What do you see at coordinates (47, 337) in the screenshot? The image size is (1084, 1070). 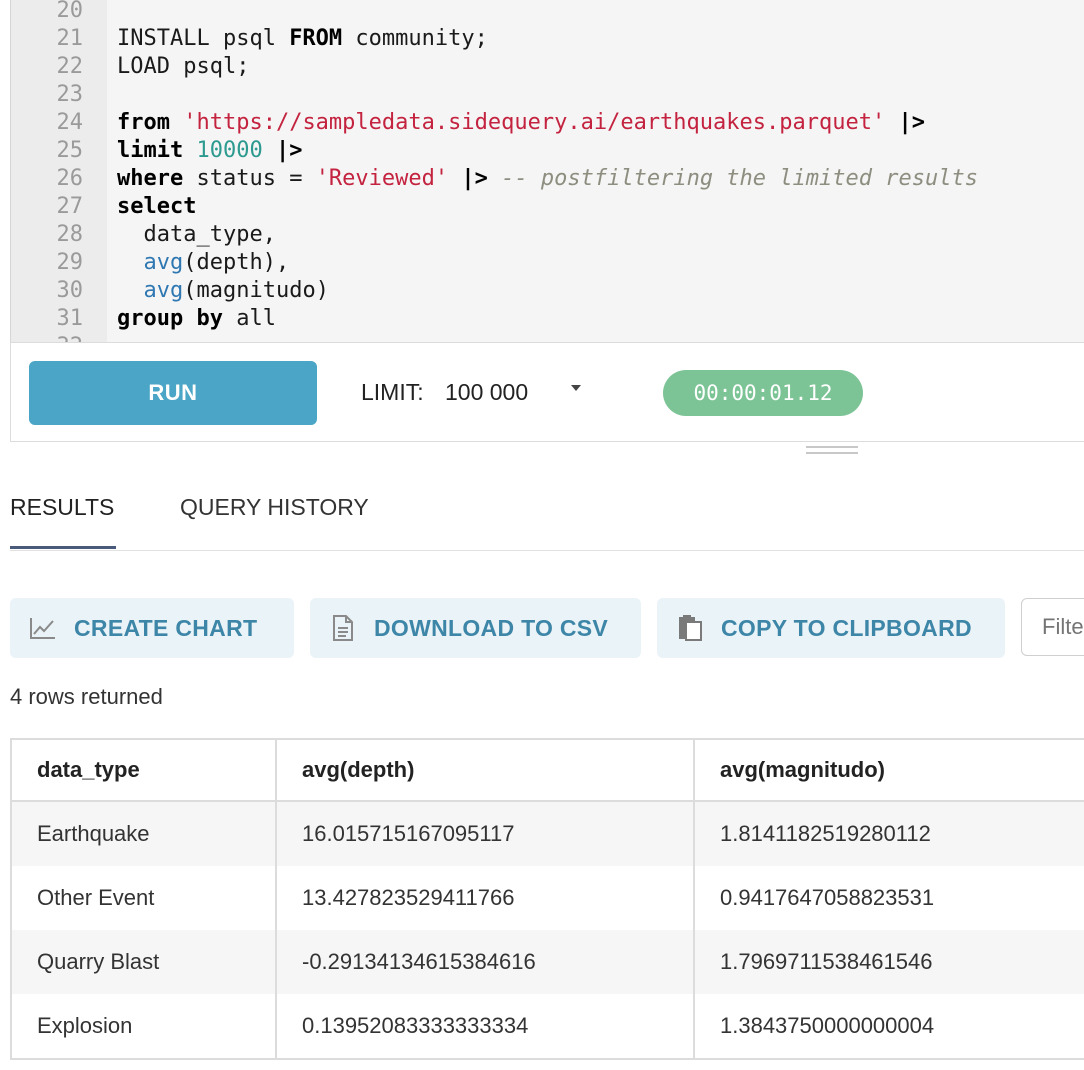 I see `line-number: 32` at bounding box center [47, 337].